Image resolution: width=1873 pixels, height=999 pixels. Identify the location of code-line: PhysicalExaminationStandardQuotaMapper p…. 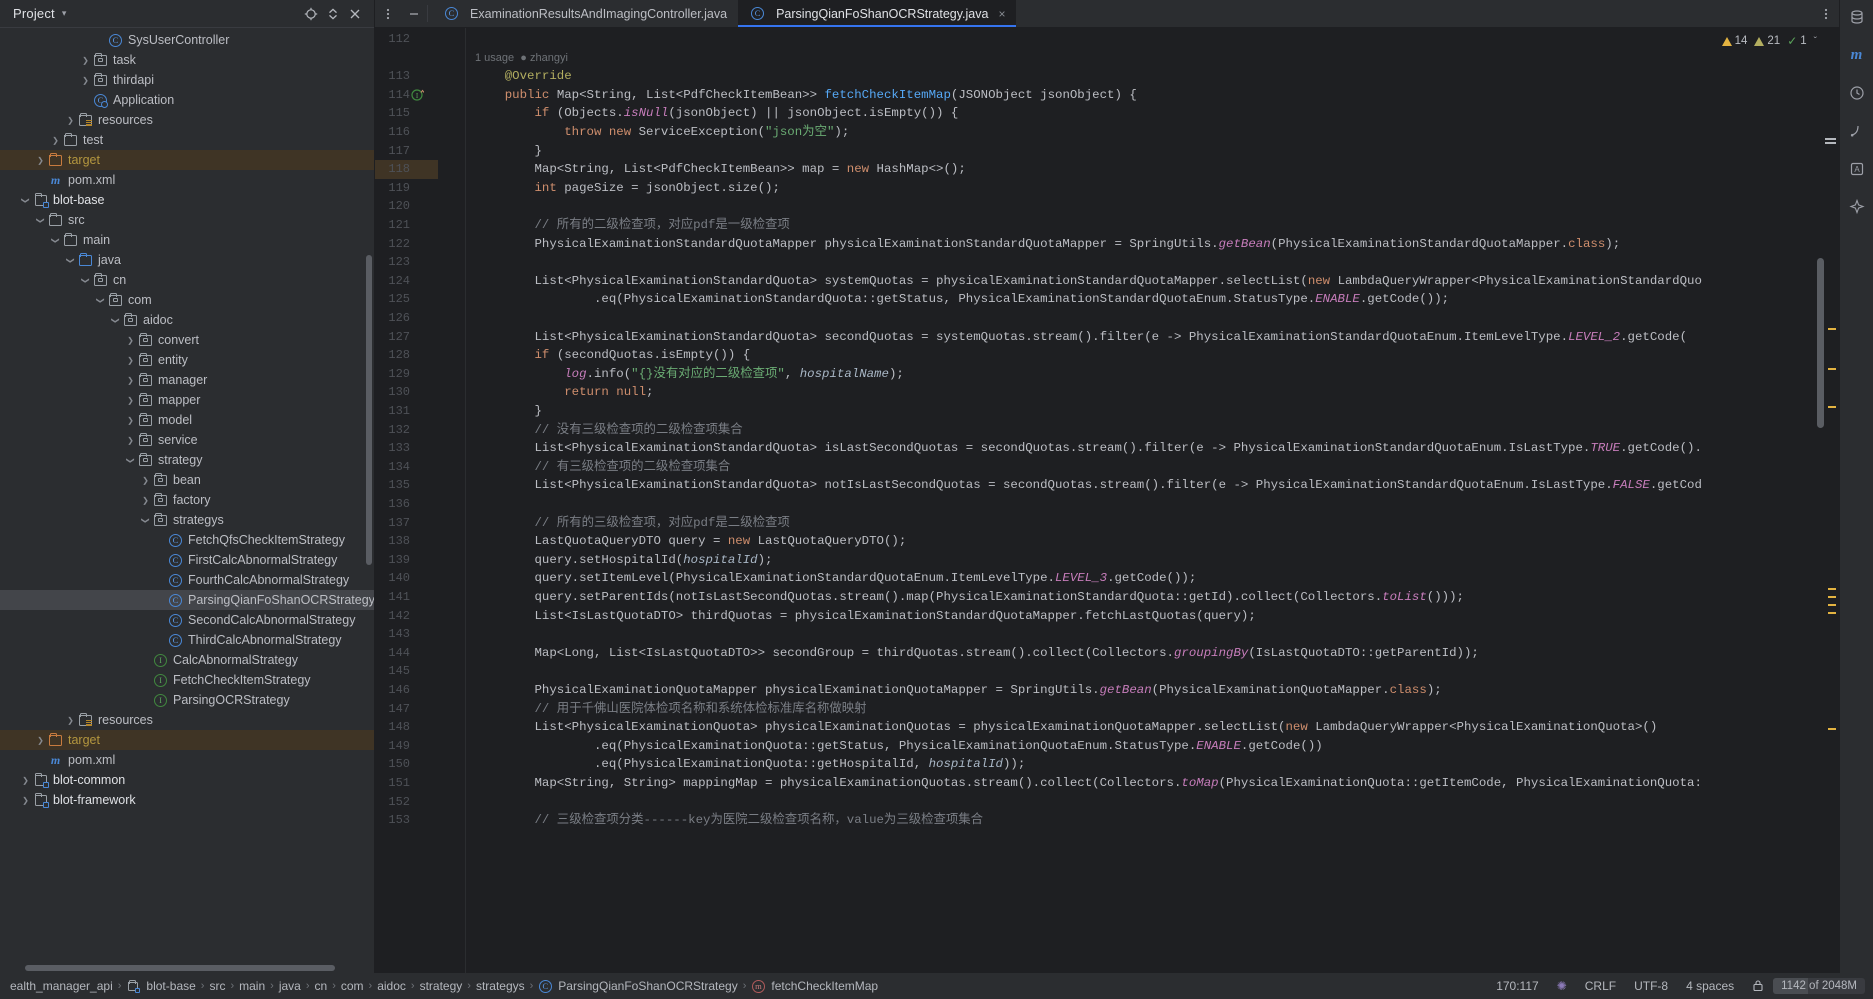
(1048, 244).